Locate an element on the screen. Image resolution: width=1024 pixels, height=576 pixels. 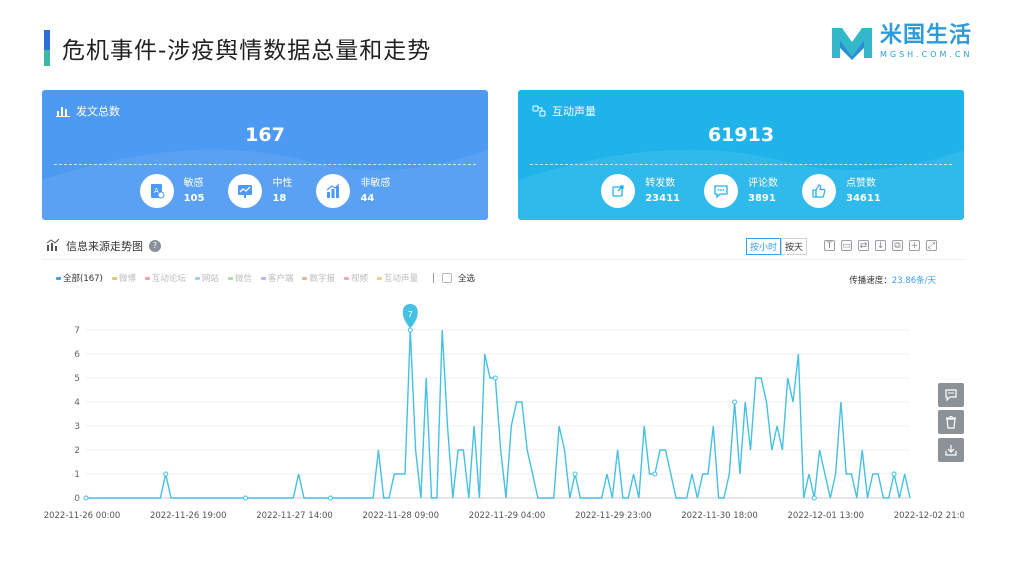
card-post-total: 发文总数 167 A 敏感 105 中性 18 非敏感 44 is located at coordinates (265, 155).